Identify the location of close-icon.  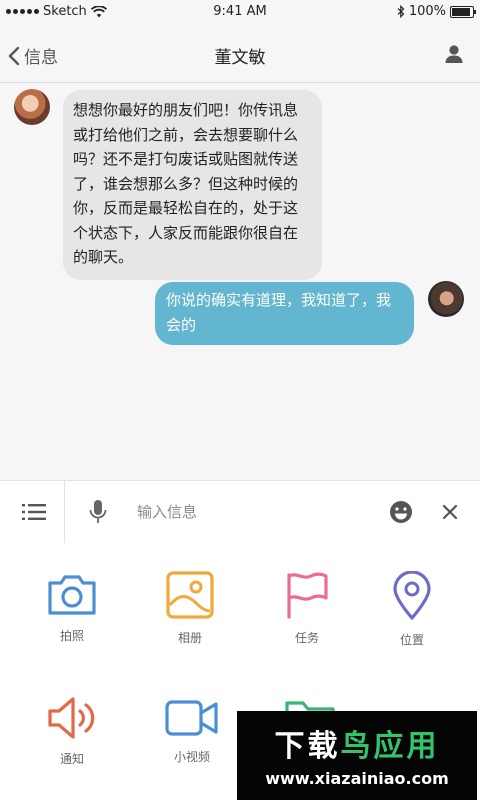
(450, 512).